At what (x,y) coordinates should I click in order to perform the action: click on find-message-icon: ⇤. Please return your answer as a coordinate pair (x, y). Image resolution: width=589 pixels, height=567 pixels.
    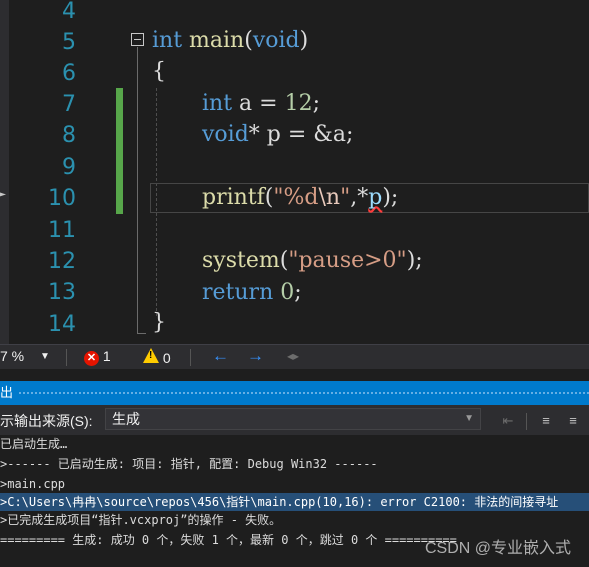
    Looking at the image, I should click on (508, 420).